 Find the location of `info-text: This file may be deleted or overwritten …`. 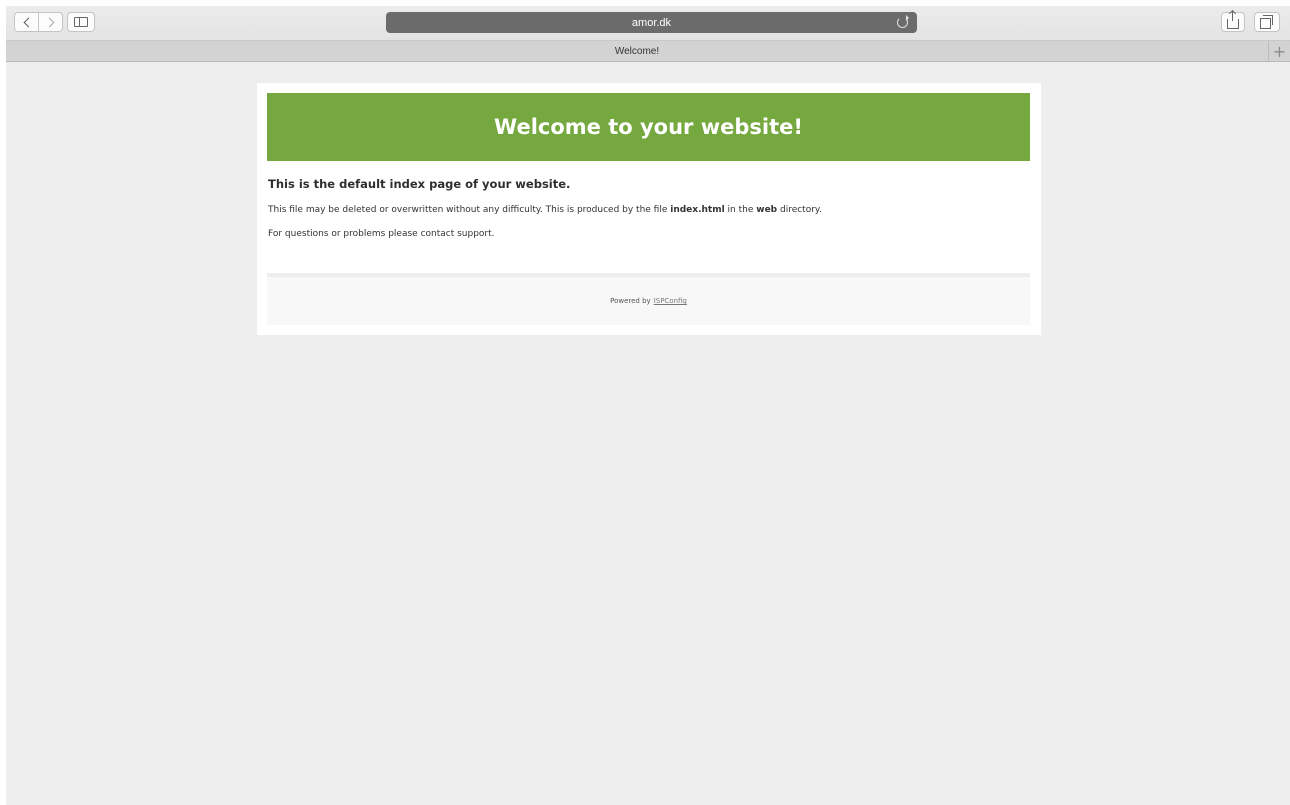

info-text: This file may be deleted or overwritten … is located at coordinates (469, 210).